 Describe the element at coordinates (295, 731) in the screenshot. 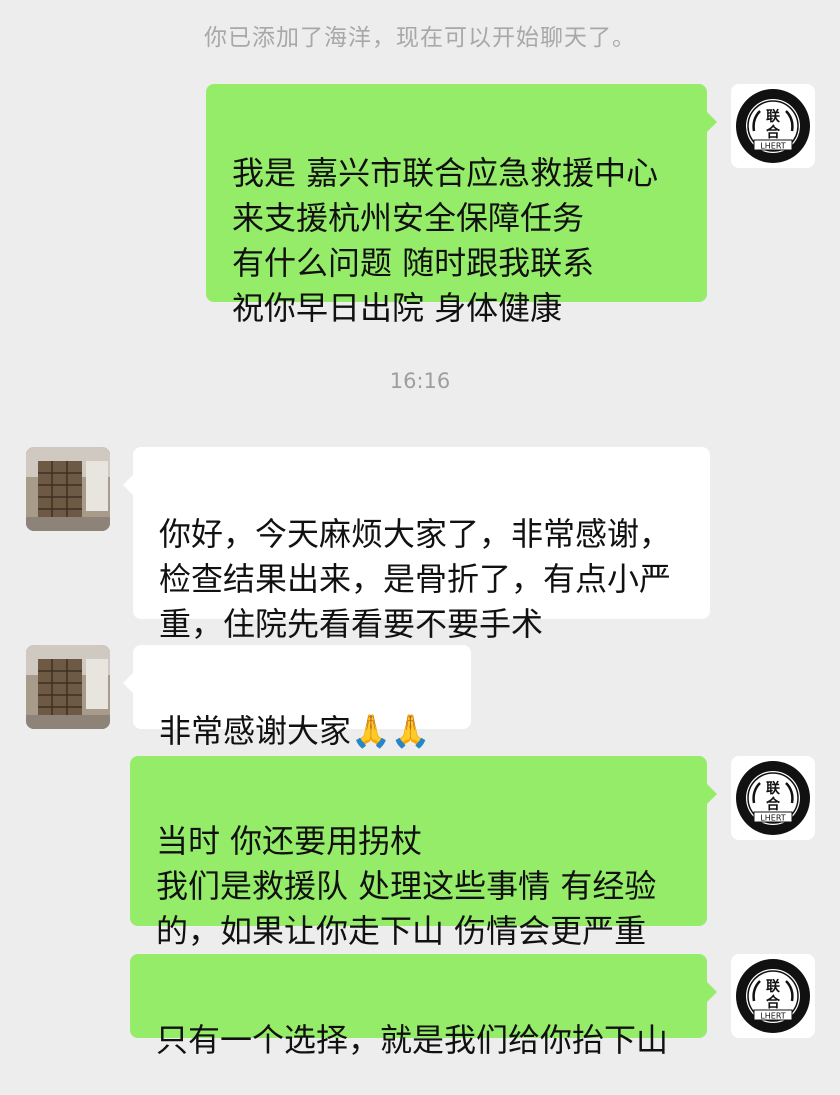

I see `message-text: 非常感谢大家🙏🙏` at that location.